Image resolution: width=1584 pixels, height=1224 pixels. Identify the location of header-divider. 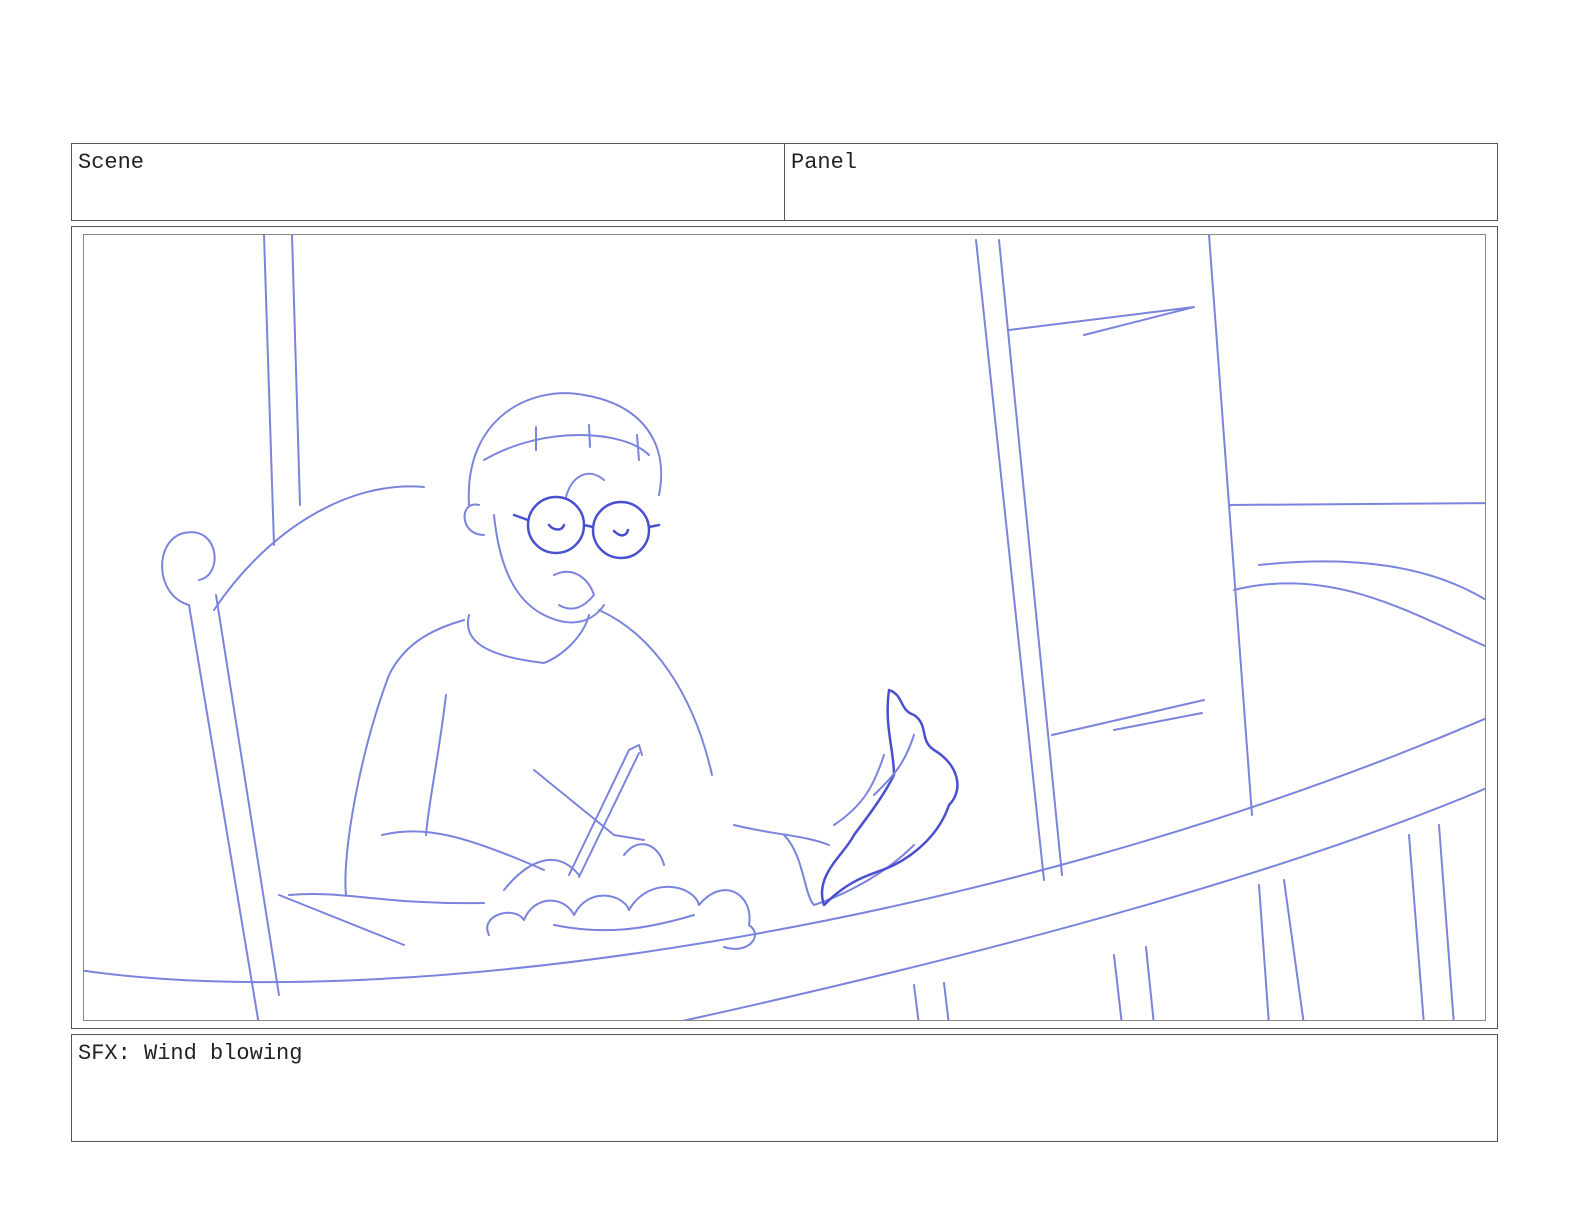
(784, 182).